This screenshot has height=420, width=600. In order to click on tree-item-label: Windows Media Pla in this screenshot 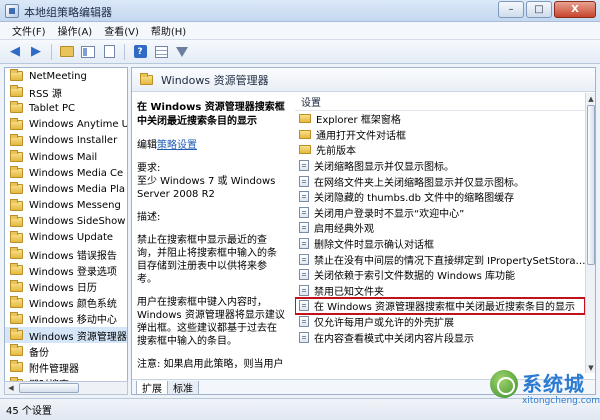, I will do `click(77, 189)`.